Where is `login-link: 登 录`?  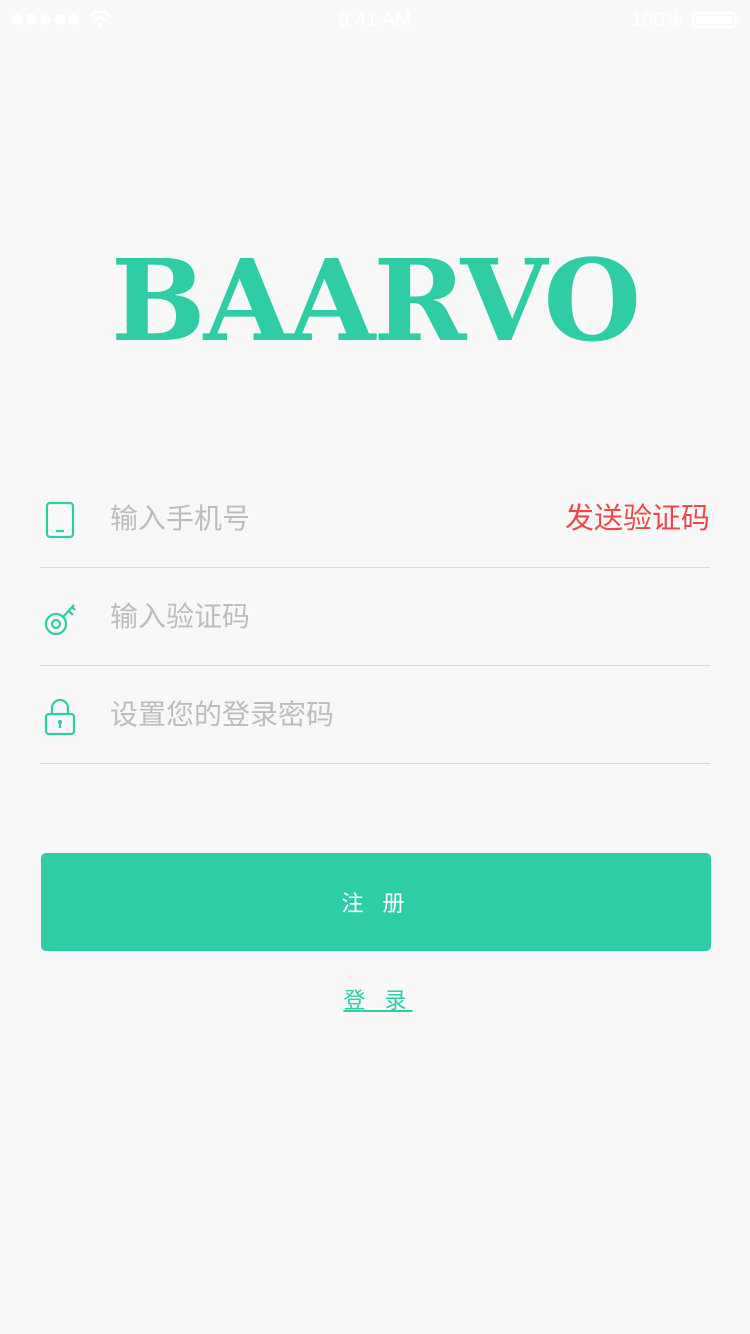
login-link: 登 录 is located at coordinates (375, 1001).